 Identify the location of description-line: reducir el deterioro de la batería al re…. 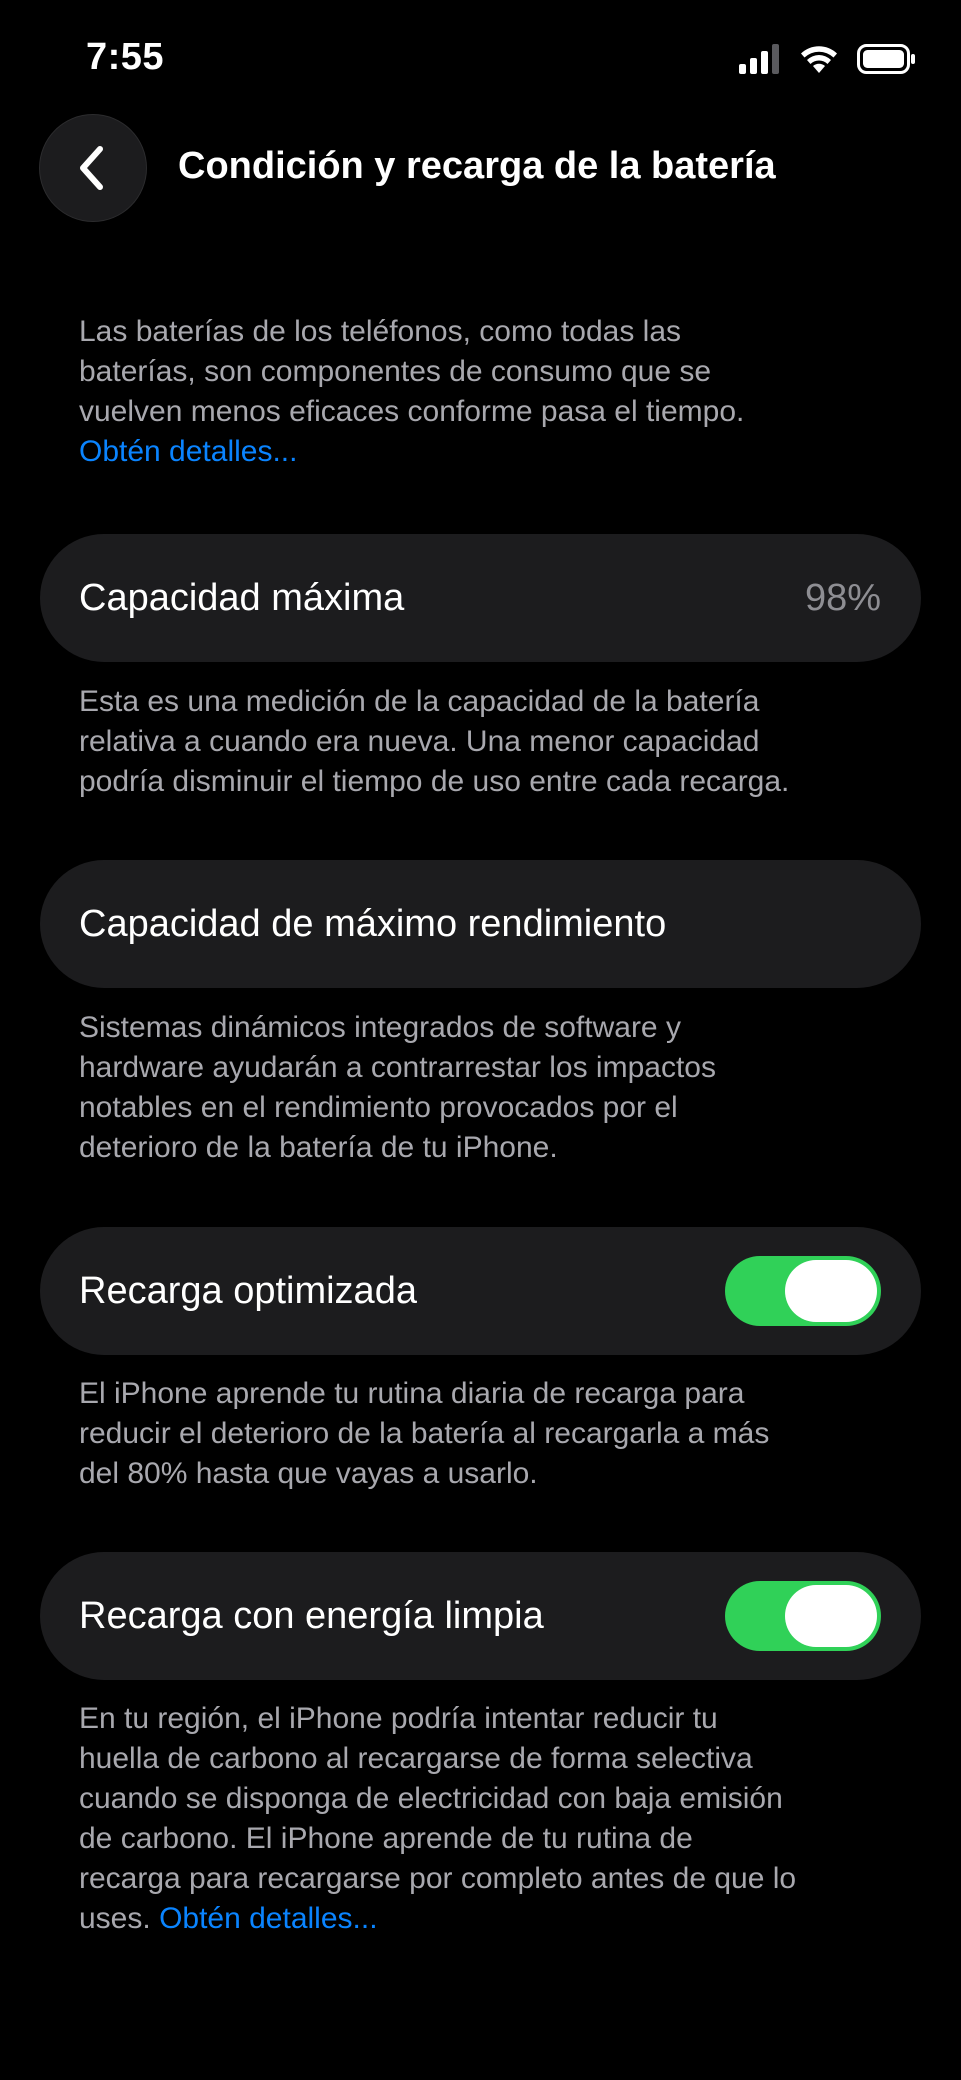
(424, 1433).